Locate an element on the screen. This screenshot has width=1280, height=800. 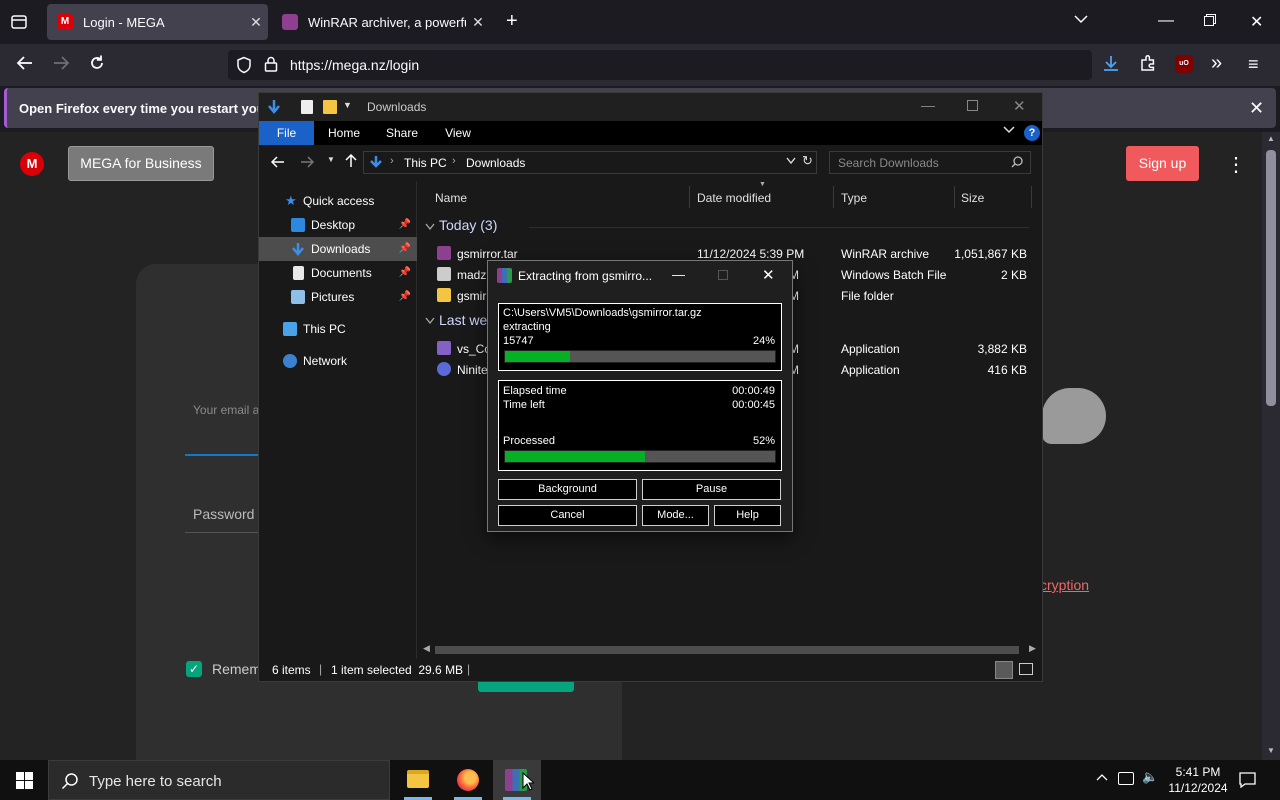
scroll-up-icon: ▲ is located at coordinates (1271, 138).